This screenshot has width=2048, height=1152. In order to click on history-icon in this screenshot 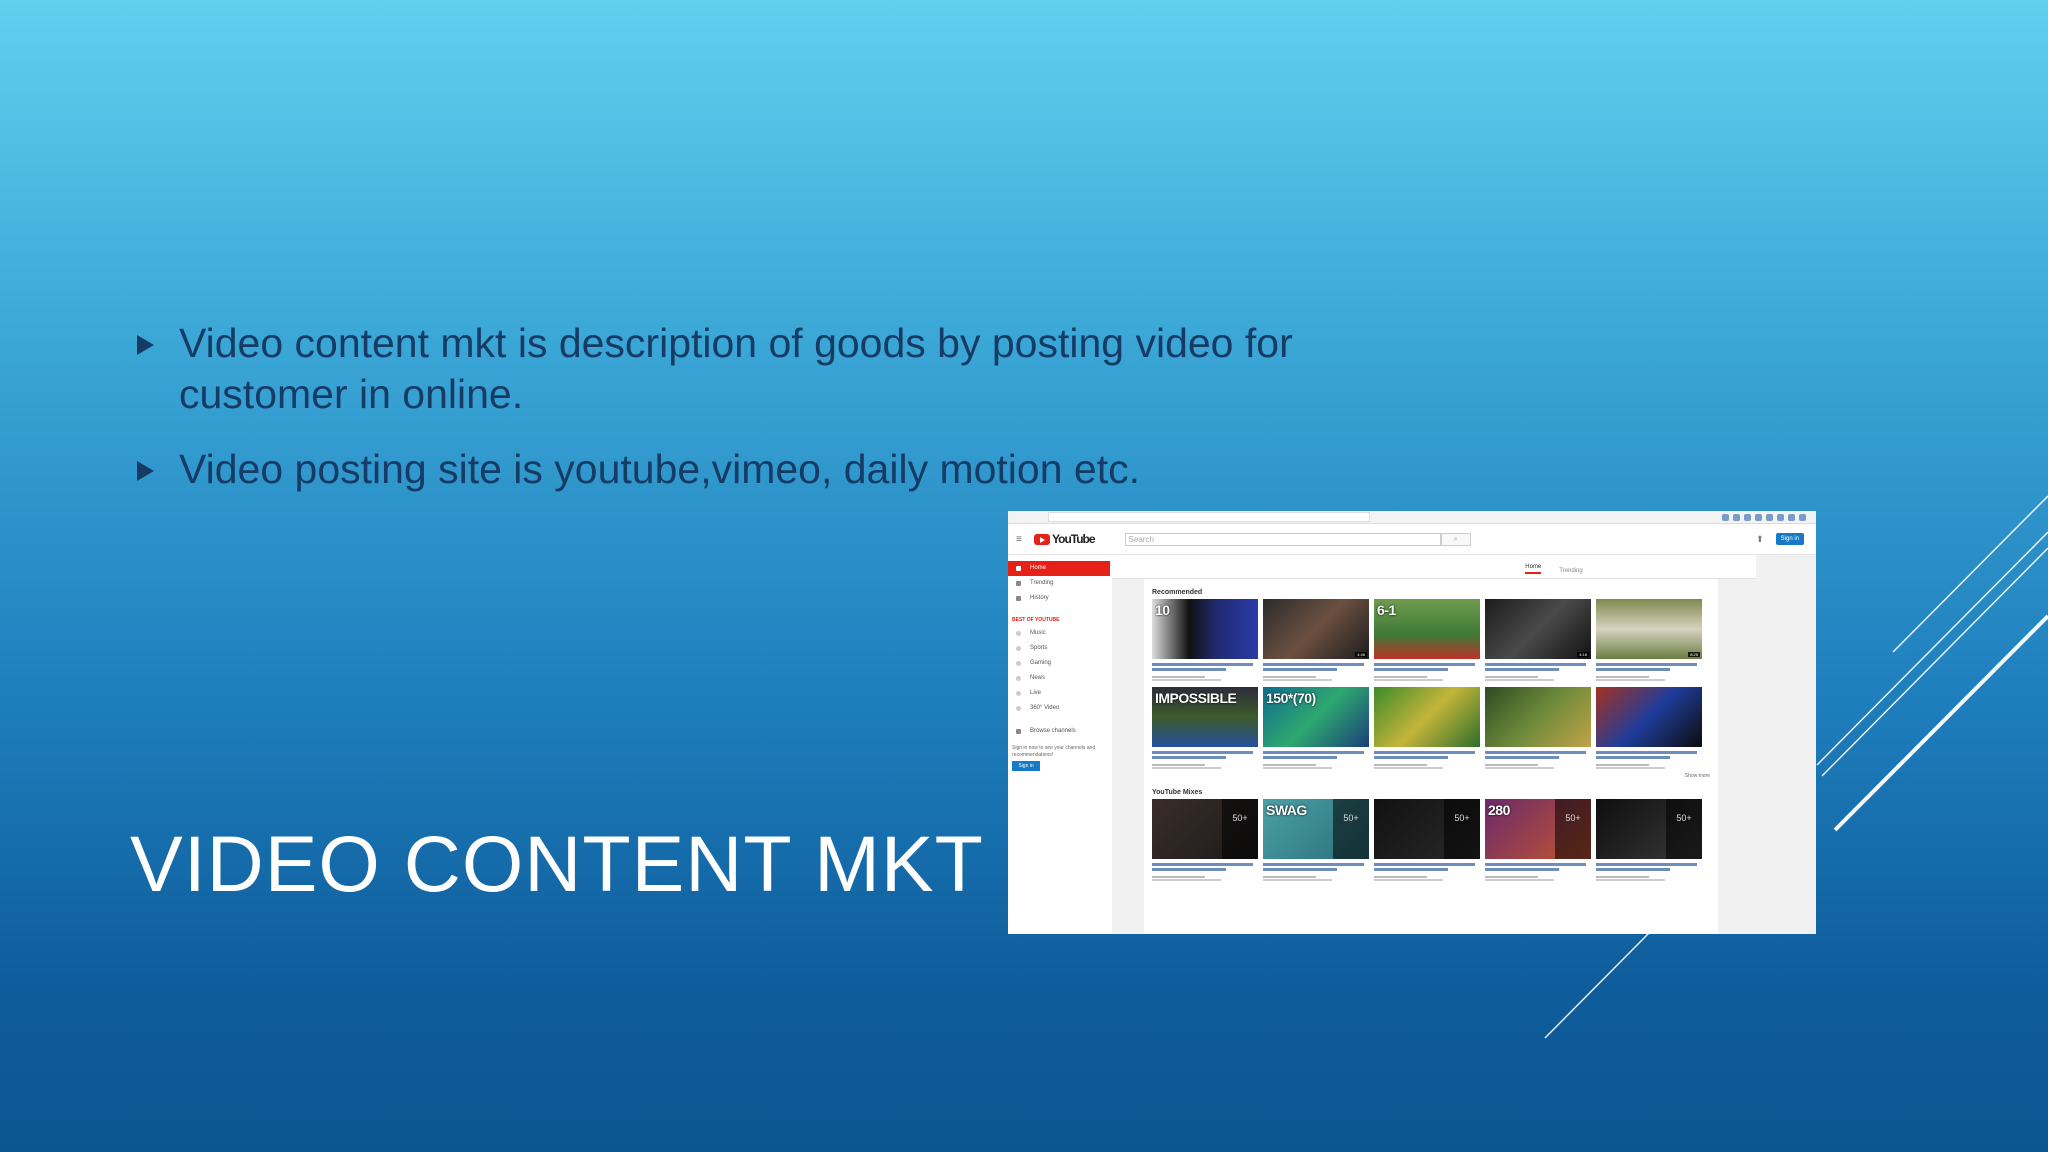, I will do `click(1018, 598)`.